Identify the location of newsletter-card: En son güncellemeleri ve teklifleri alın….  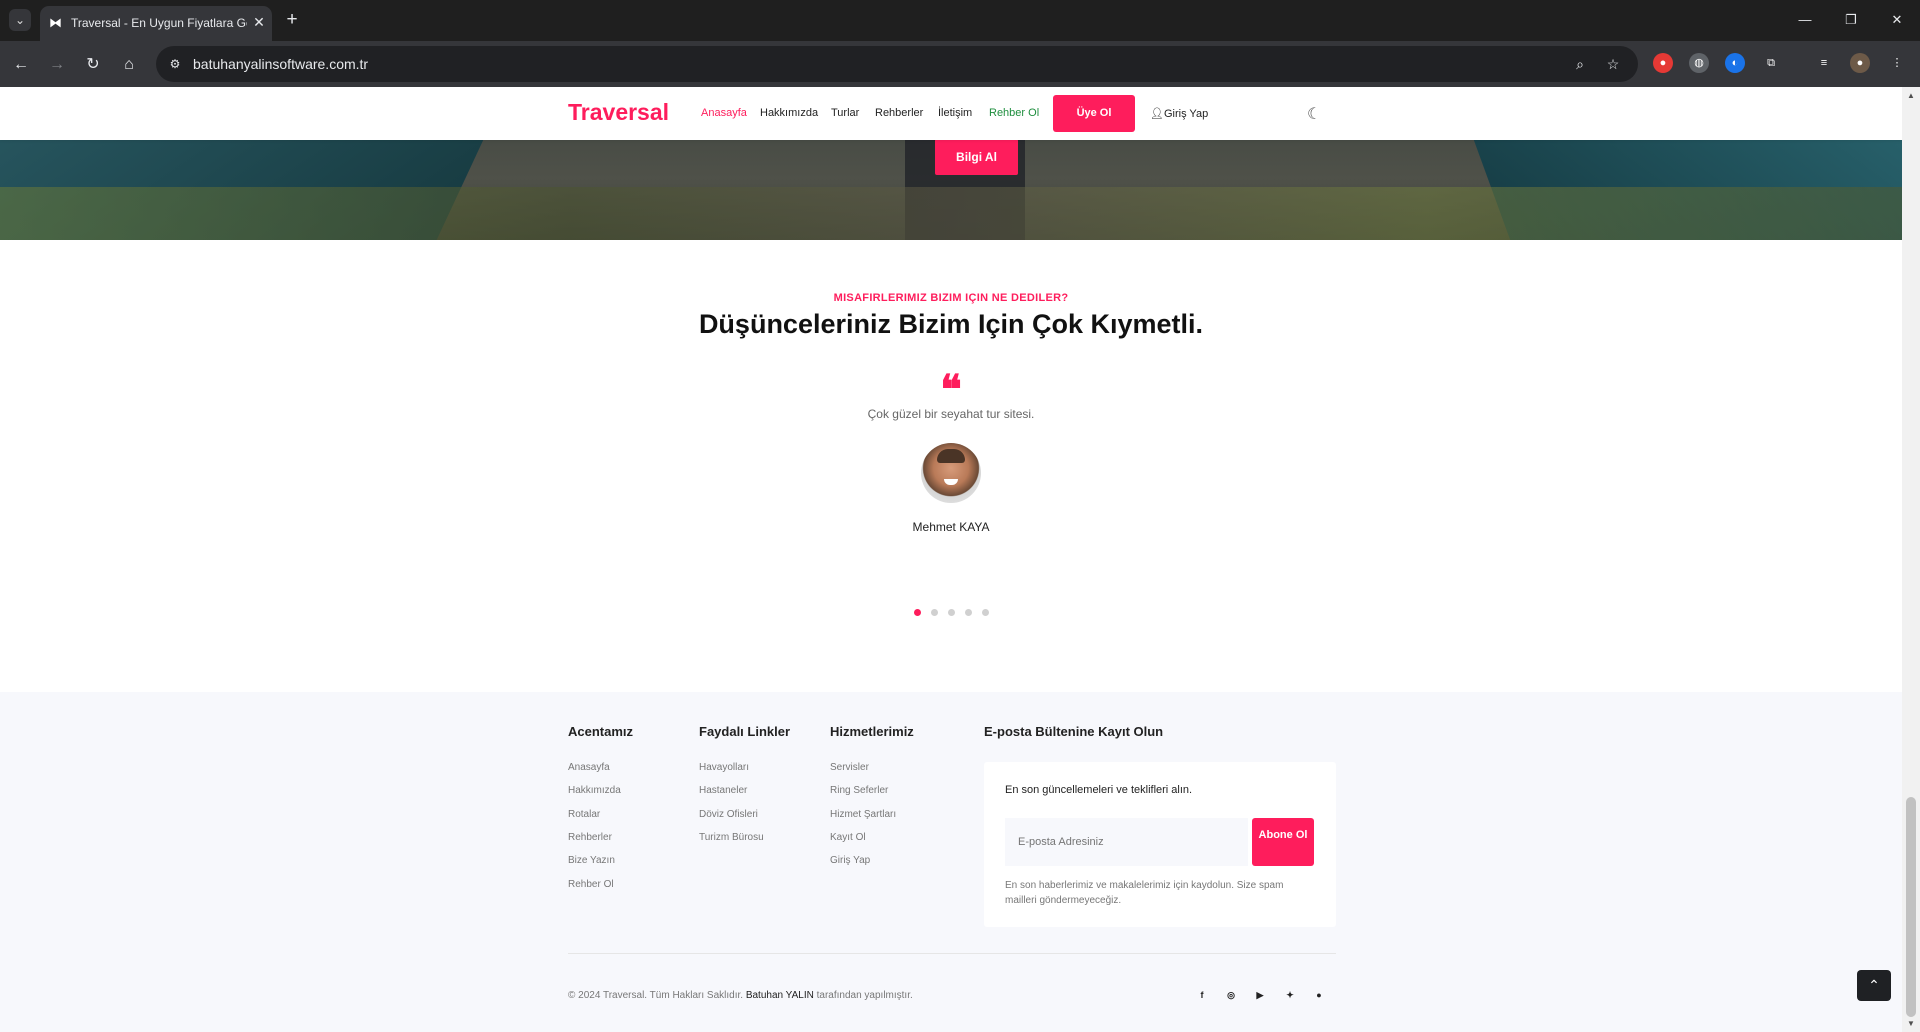
(1160, 844).